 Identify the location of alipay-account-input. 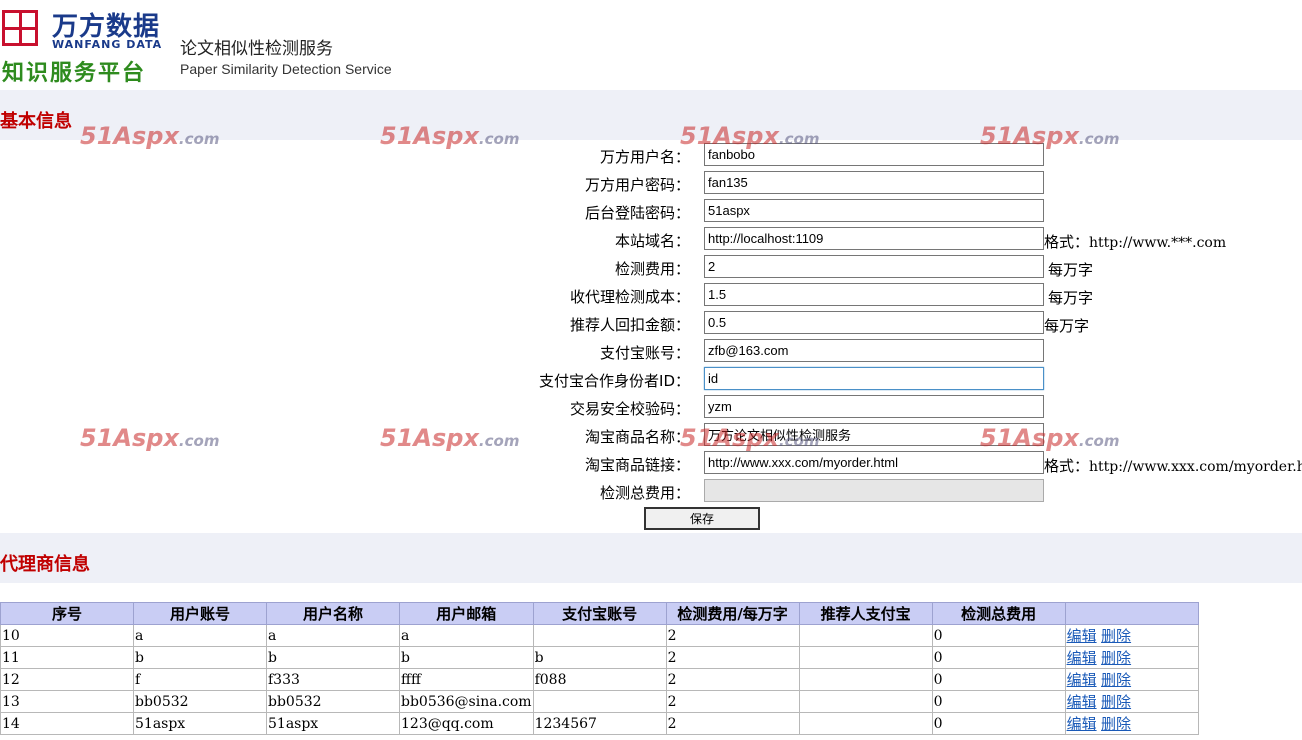
(874, 350).